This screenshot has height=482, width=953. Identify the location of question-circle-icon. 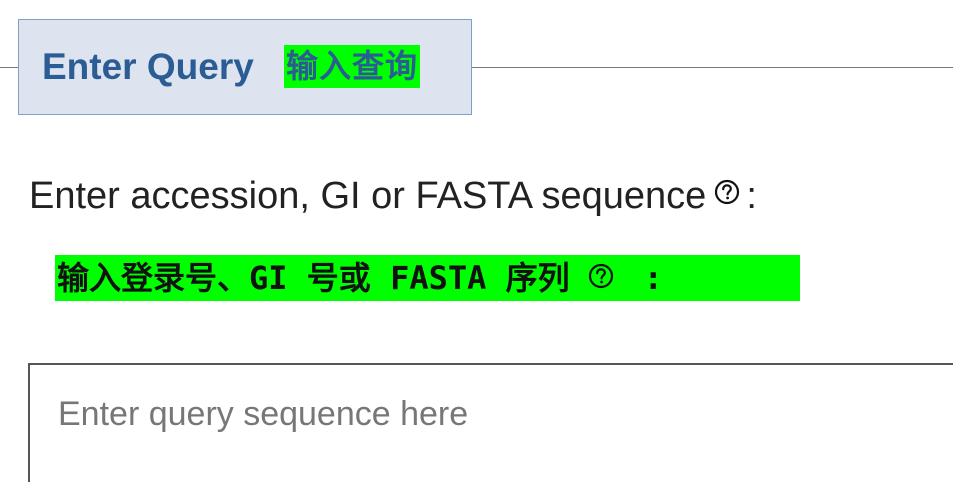
(727, 187).